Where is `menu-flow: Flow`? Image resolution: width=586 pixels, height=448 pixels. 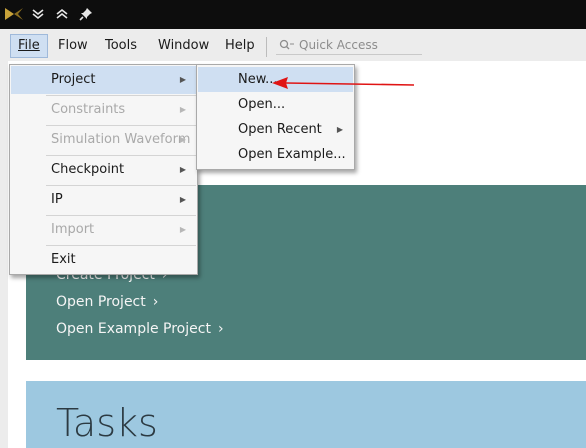
menu-flow: Flow is located at coordinates (73, 46).